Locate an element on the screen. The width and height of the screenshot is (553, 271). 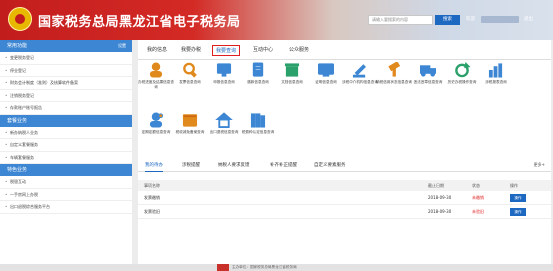
person-icon is located at coordinates (156, 70).